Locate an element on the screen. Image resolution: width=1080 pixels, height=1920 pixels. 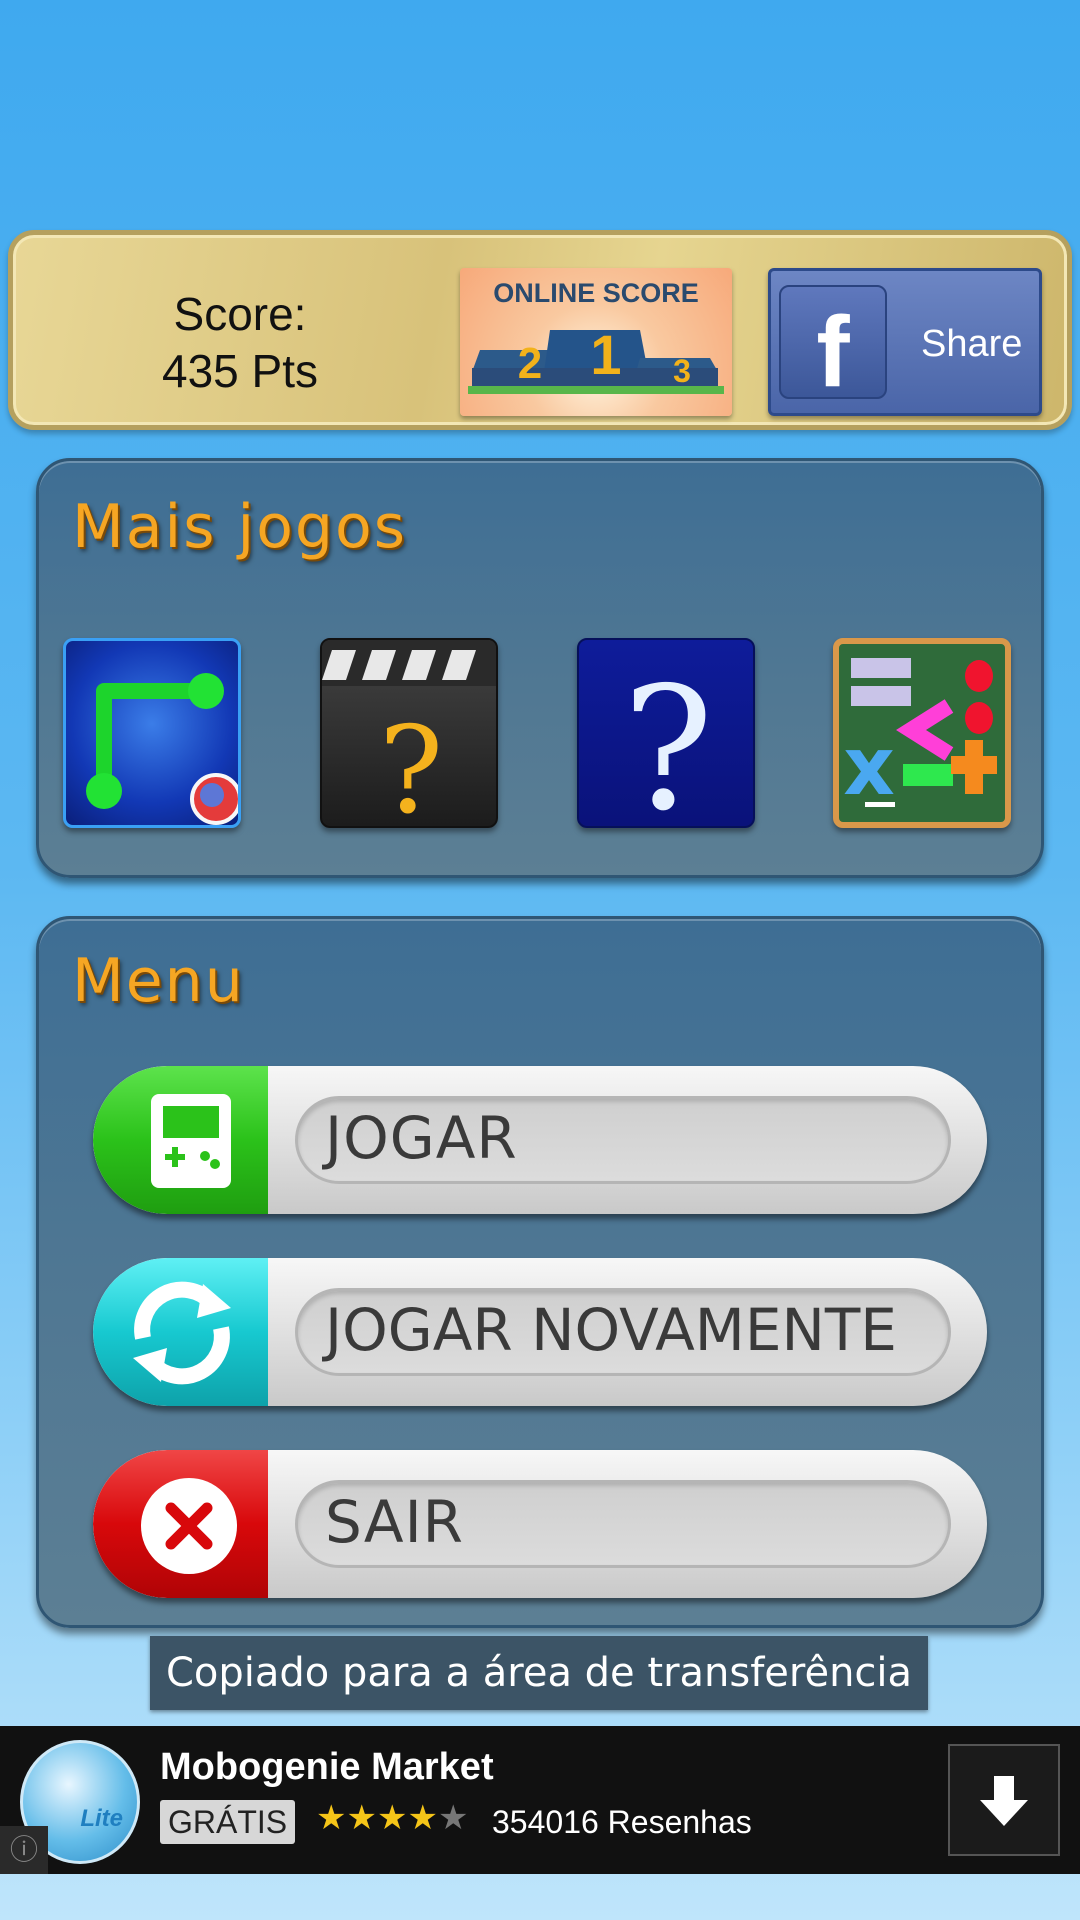
ad-reviews: 354016 Resenhas is located at coordinates (622, 1822).